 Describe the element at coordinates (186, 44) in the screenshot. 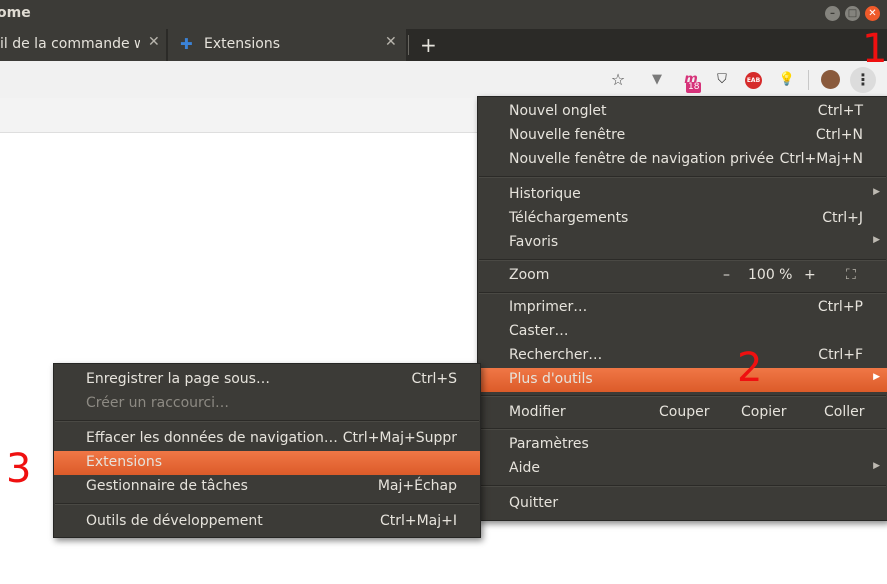

I see `puzzle-icon: ✚` at that location.